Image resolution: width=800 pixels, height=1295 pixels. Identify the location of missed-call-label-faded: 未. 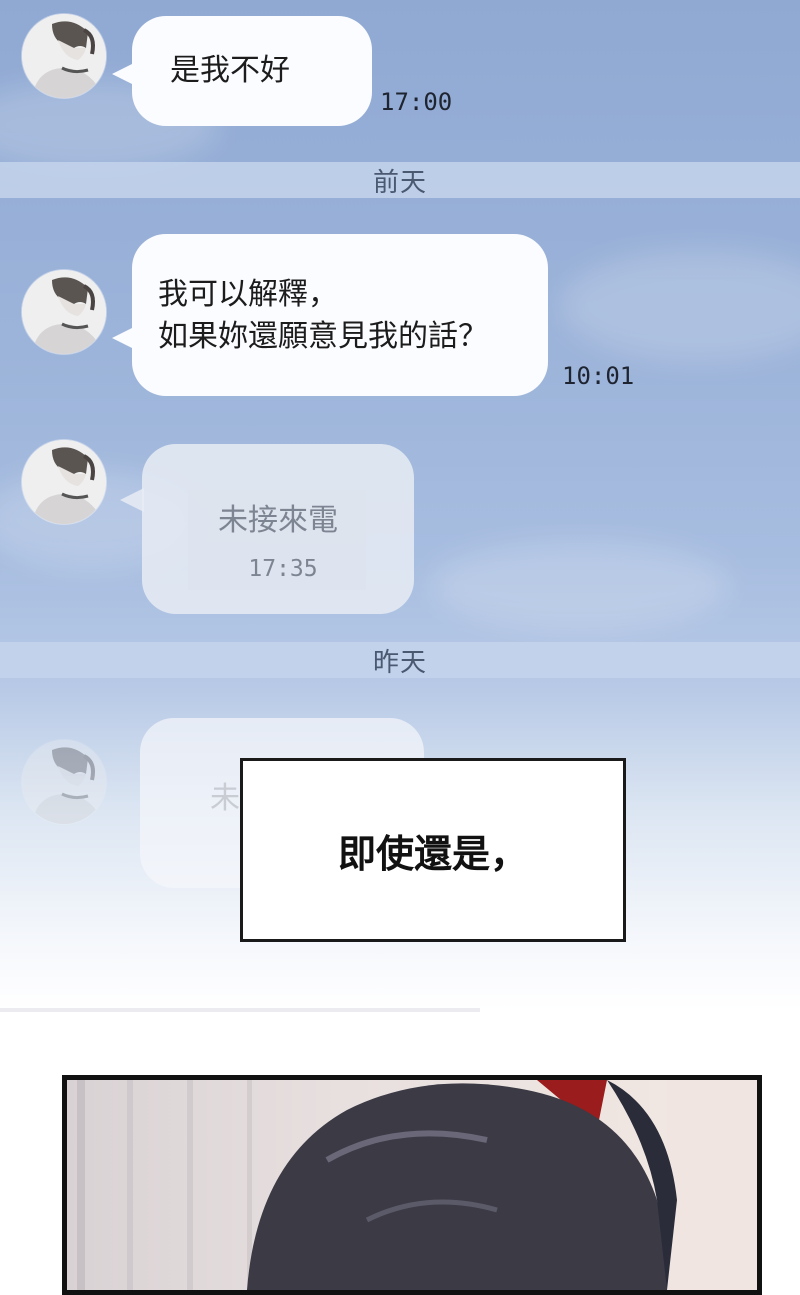
(225, 798).